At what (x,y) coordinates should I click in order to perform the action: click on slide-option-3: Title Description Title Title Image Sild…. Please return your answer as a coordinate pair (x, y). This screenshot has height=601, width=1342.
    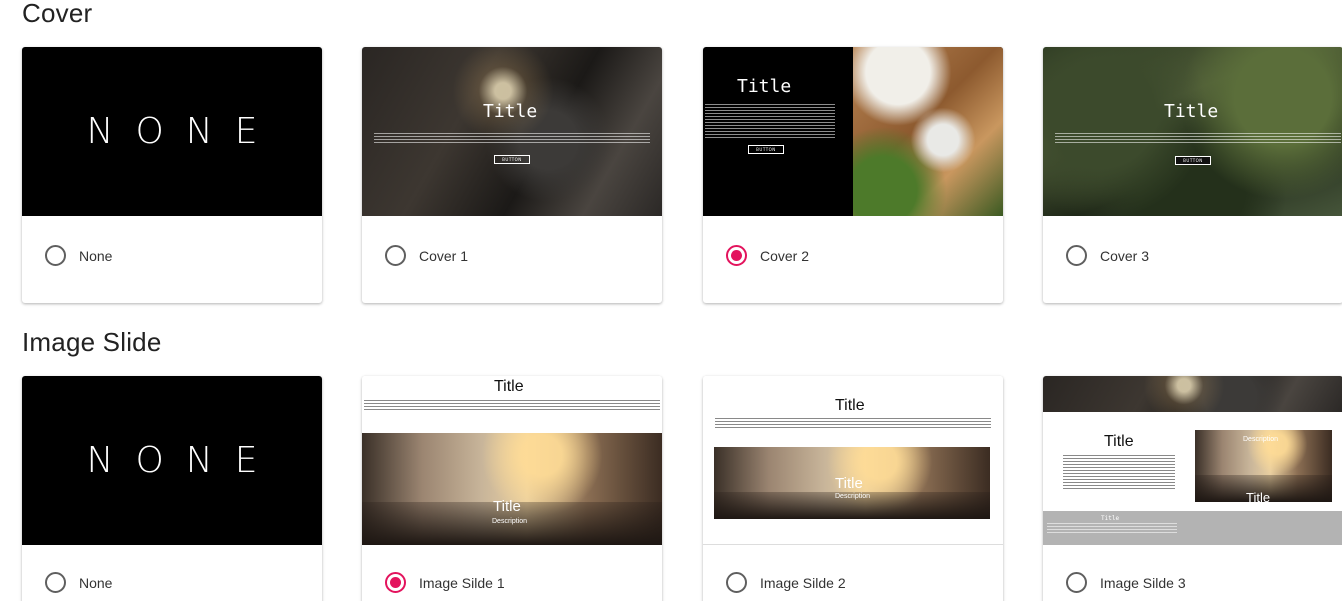
    Looking at the image, I should click on (1192, 488).